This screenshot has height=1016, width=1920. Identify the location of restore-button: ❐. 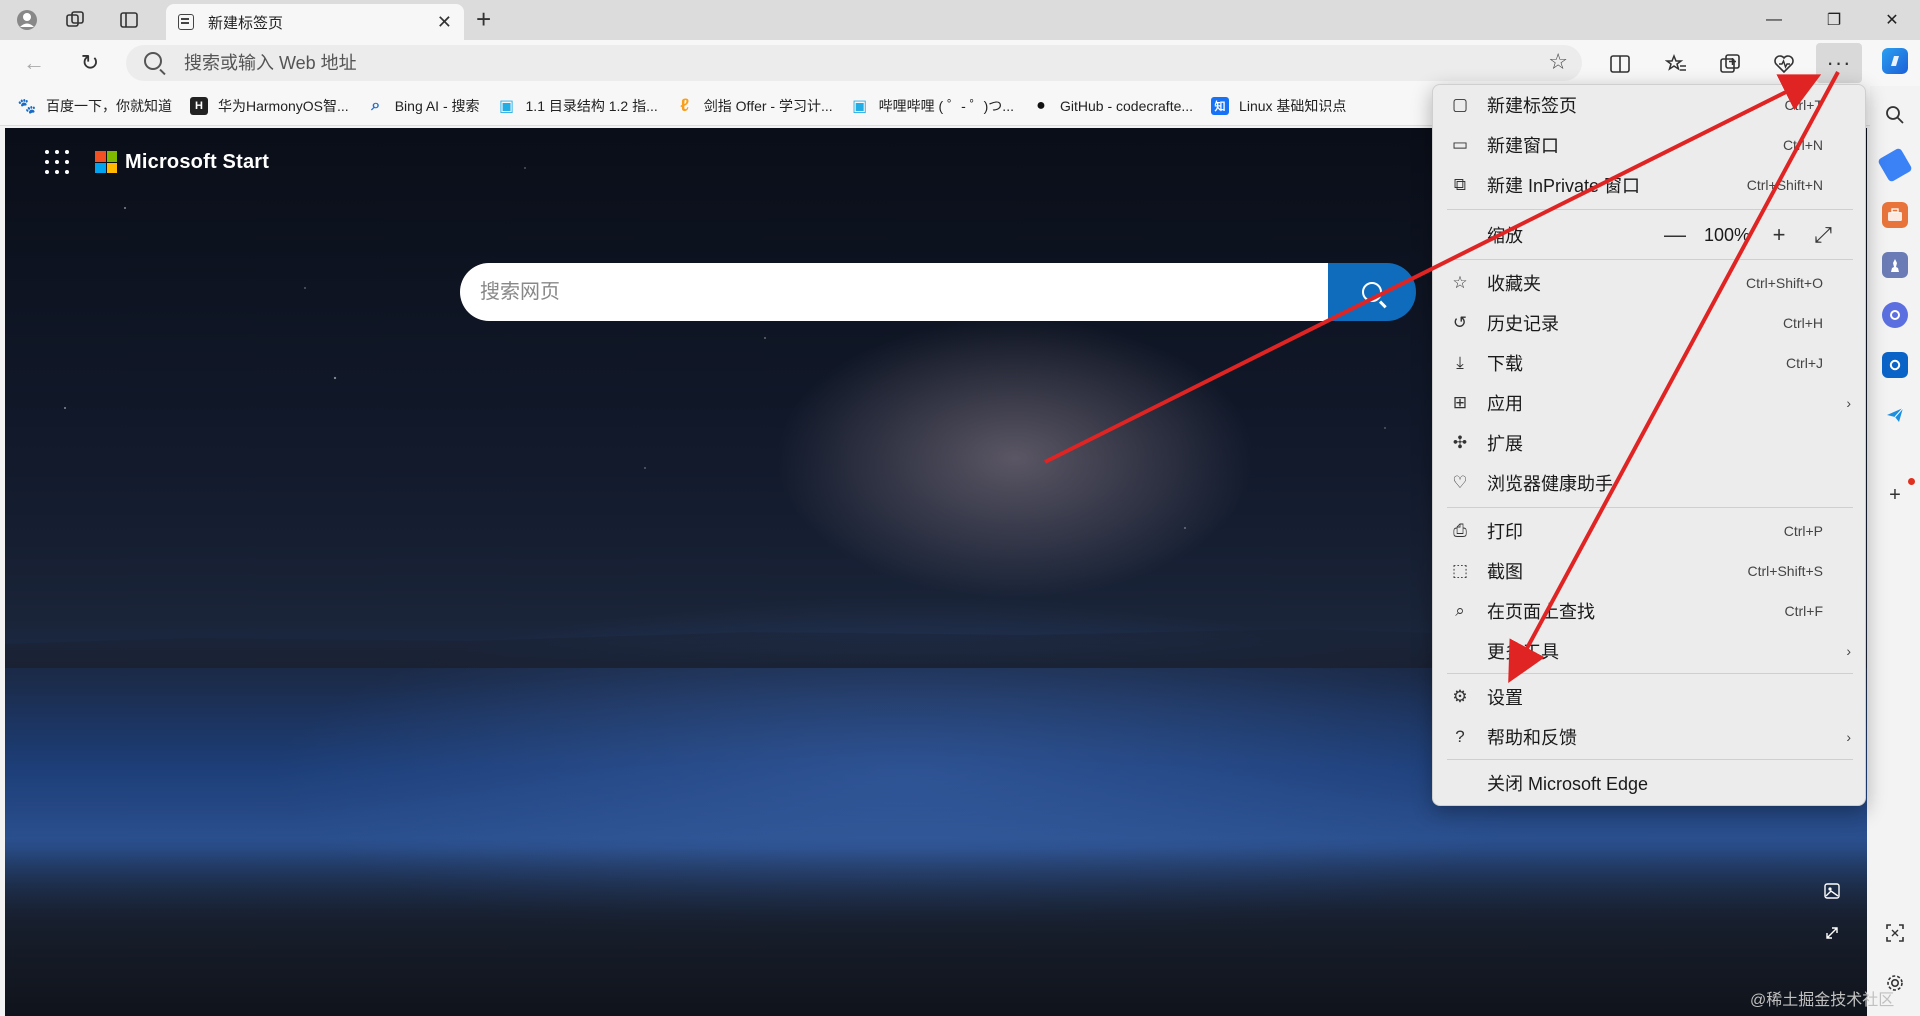
(1834, 20).